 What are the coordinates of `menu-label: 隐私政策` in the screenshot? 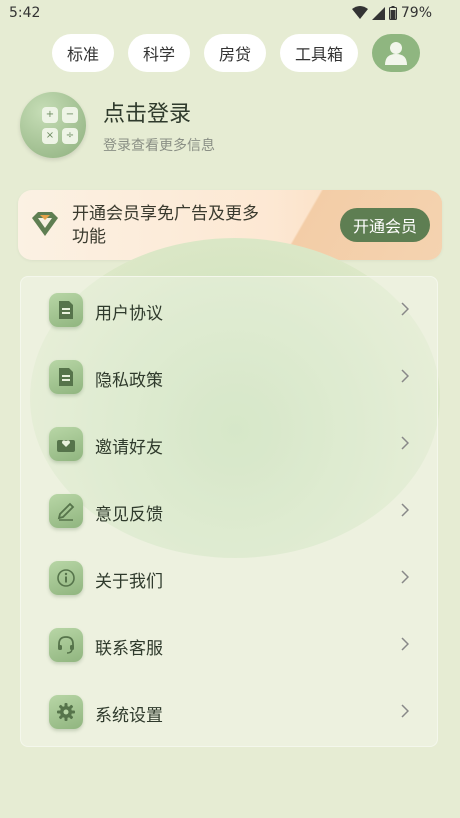 It's located at (129, 381).